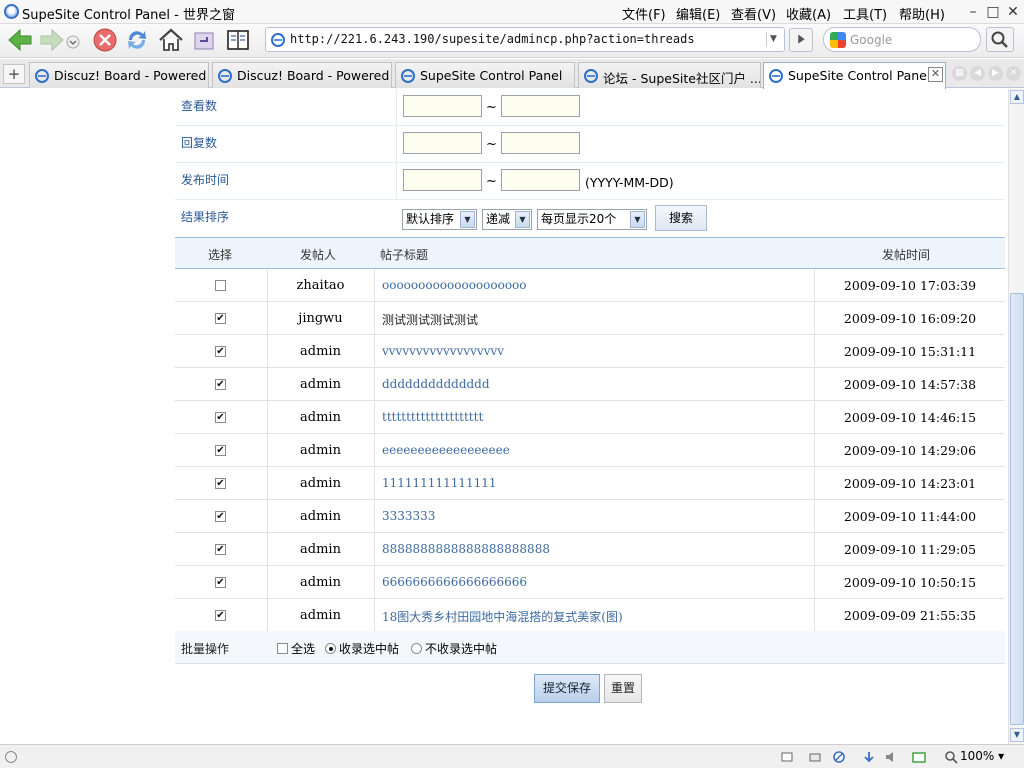 Image resolution: width=1024 pixels, height=768 pixels. I want to click on post-subject-link: vvvvvvvvvvvvvvvvvv, so click(443, 351).